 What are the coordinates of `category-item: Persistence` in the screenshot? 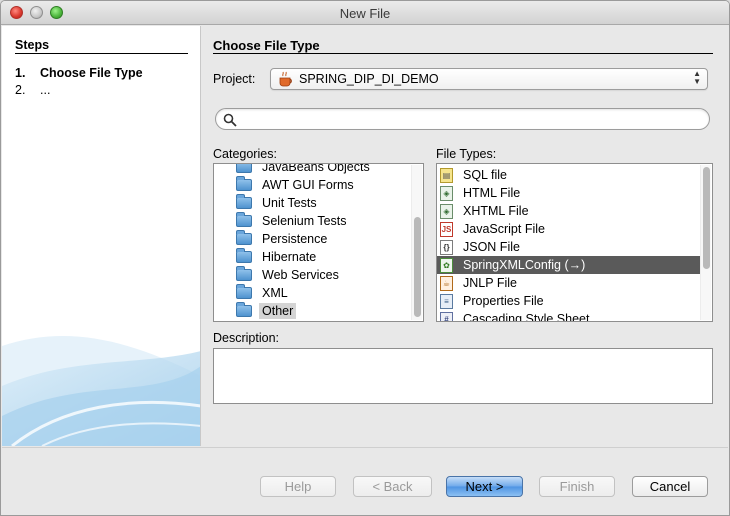 It's located at (311, 239).